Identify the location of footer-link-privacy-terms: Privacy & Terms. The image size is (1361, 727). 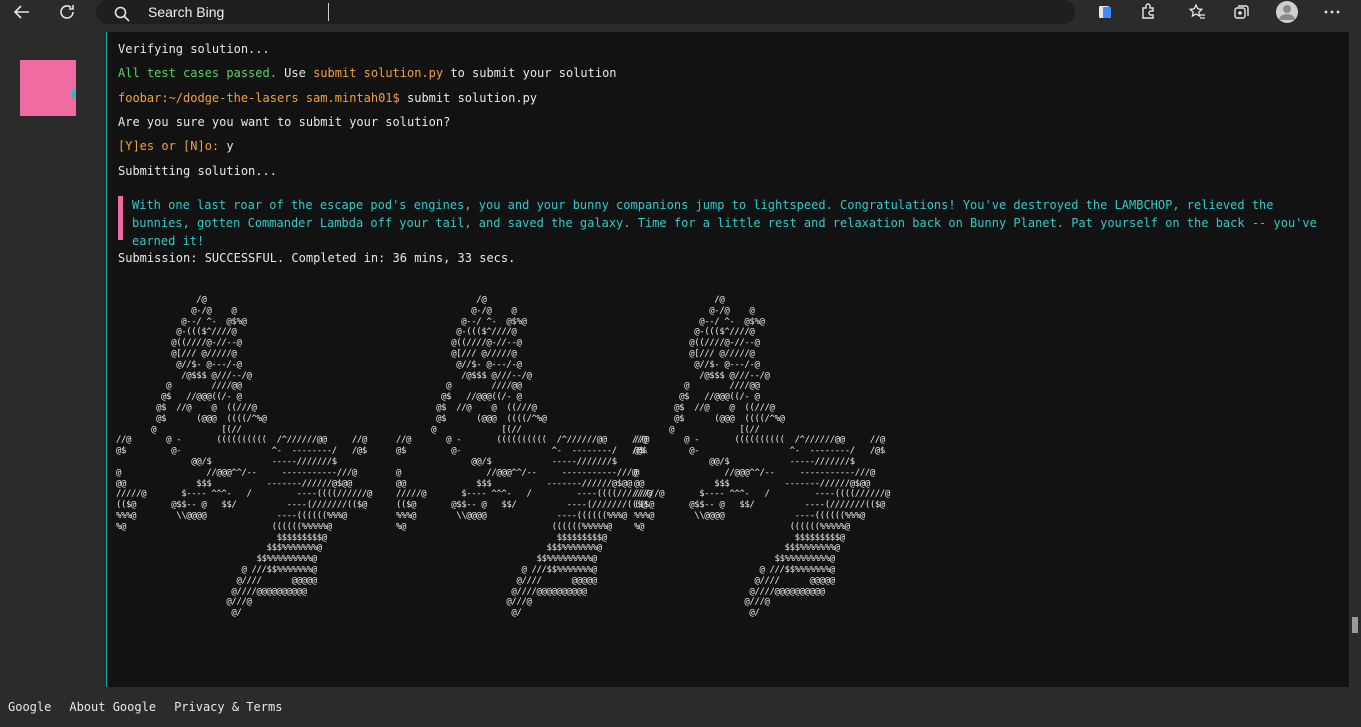
(228, 707).